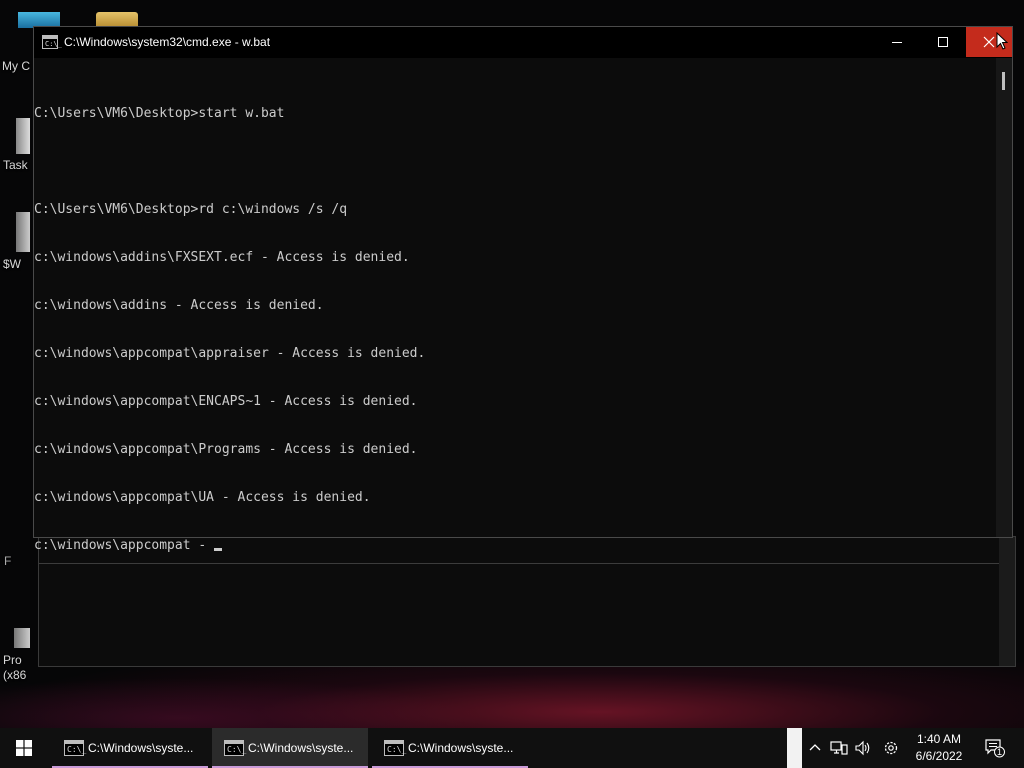  I want to click on notification-badge: 1, so click(1000, 752).